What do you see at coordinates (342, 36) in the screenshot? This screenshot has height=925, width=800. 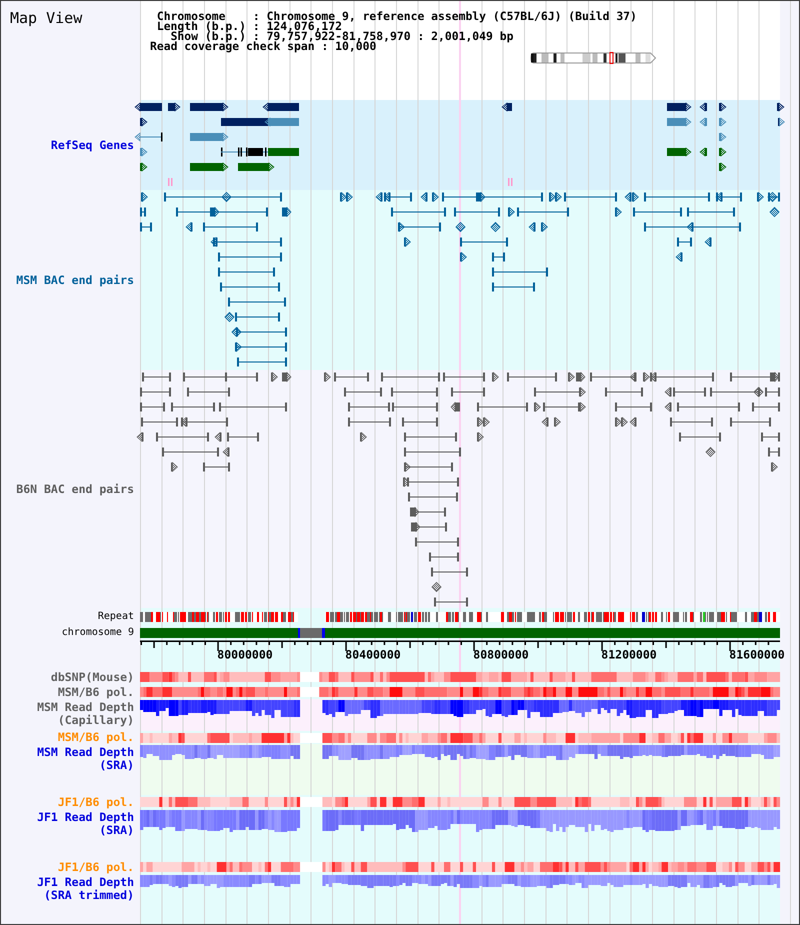 I see `info-line: Show (b.p.) : 79,757,922-81,758,970 : 2,001,049 bp` at bounding box center [342, 36].